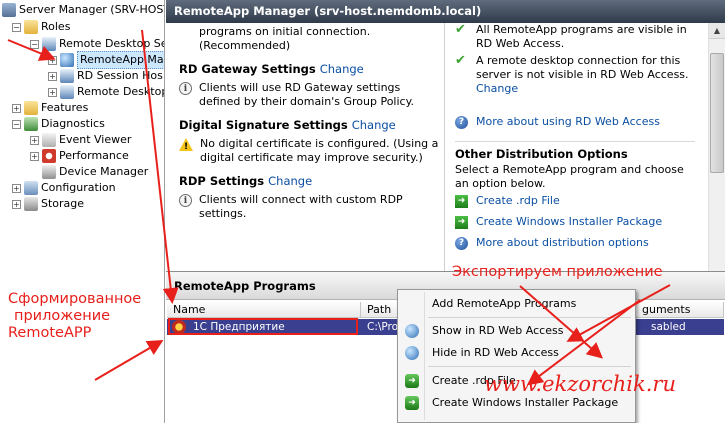 The width and height of the screenshot is (725, 423). Describe the element at coordinates (497, 88) in the screenshot. I see `remote-change-link: Change` at that location.